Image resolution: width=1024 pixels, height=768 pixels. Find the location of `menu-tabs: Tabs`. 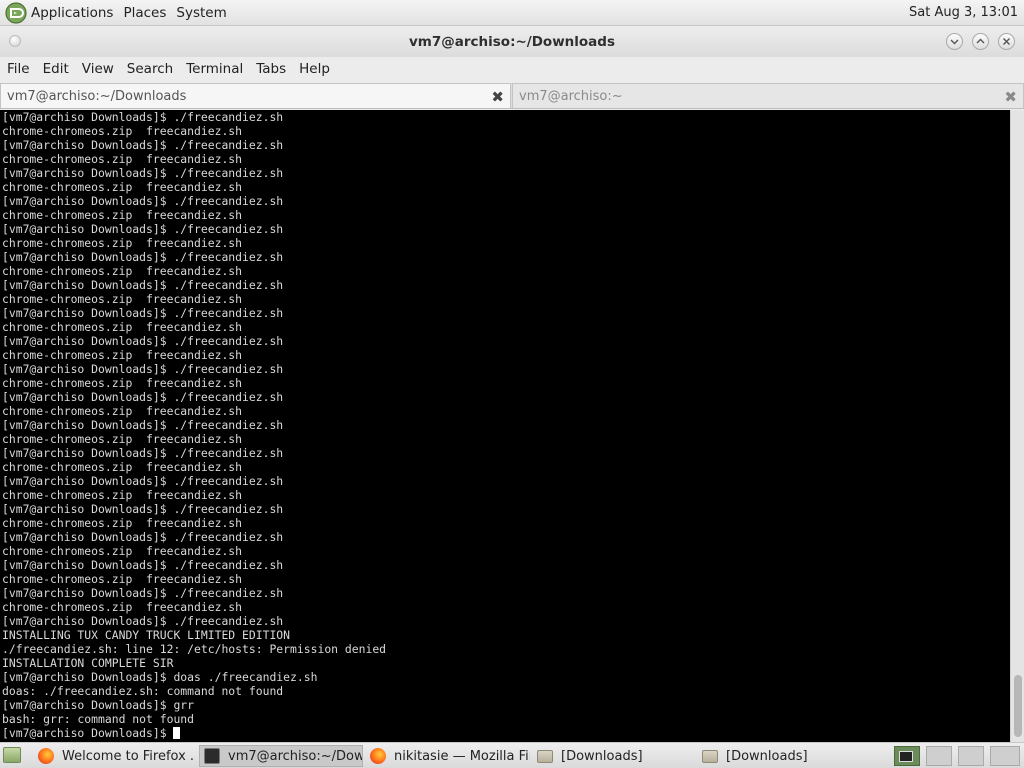

menu-tabs: Tabs is located at coordinates (271, 69).